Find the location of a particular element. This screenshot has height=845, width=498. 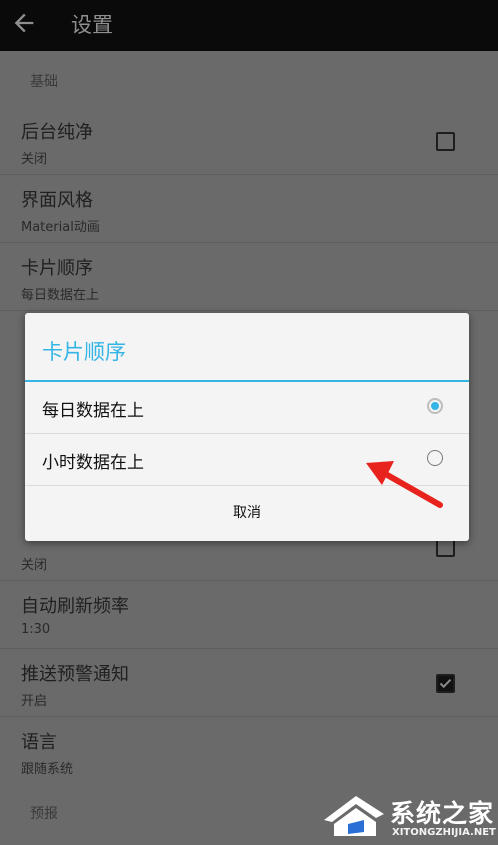

watermark: 系统之家 XITONGZHIJIA.NET is located at coordinates (407, 815).